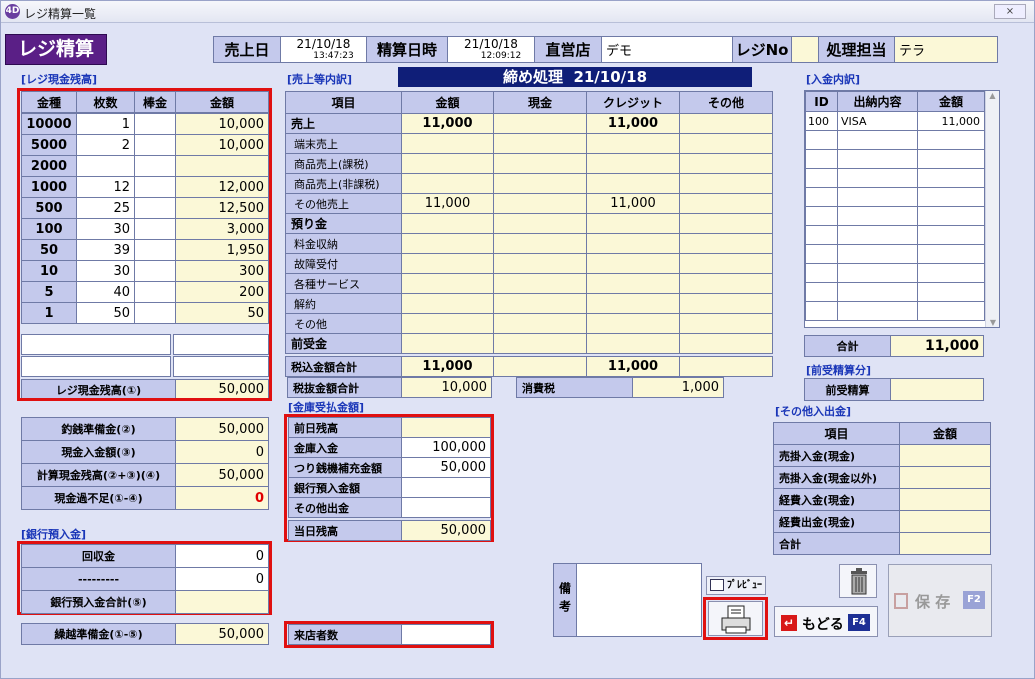  What do you see at coordinates (993, 322) in the screenshot?
I see `scroll-down-icon: ▼` at bounding box center [993, 322].